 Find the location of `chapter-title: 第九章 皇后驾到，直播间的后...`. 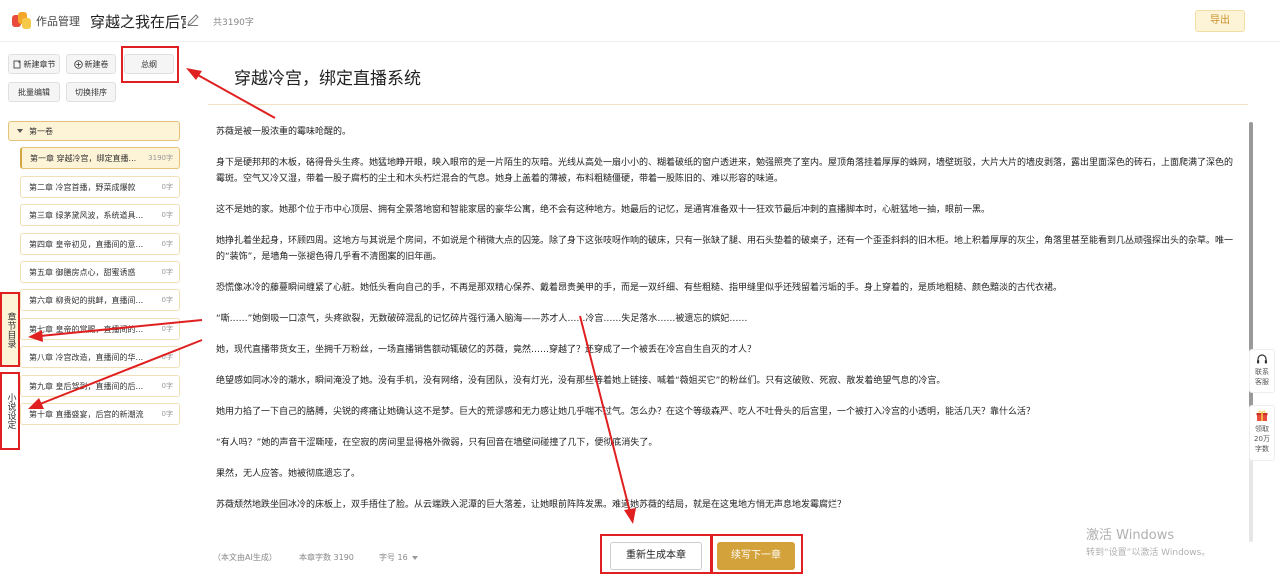

chapter-title: 第九章 皇后驾到，直播间的后... is located at coordinates (86, 386).